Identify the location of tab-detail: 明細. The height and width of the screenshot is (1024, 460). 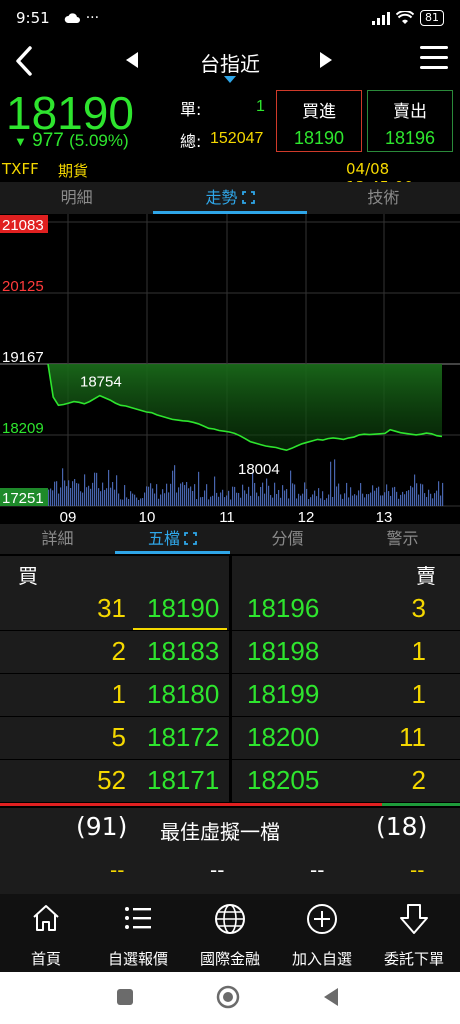
(76, 198).